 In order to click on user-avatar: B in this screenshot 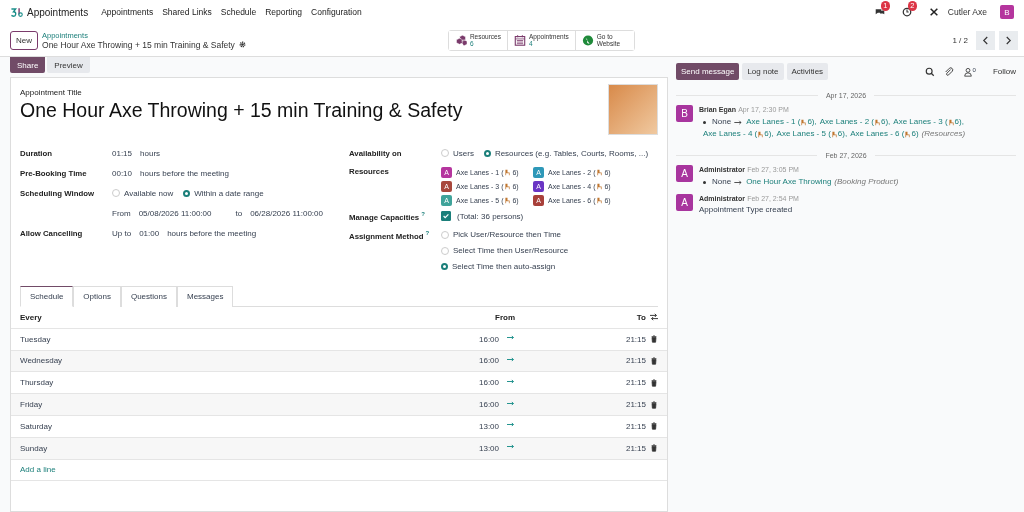, I will do `click(1007, 12)`.